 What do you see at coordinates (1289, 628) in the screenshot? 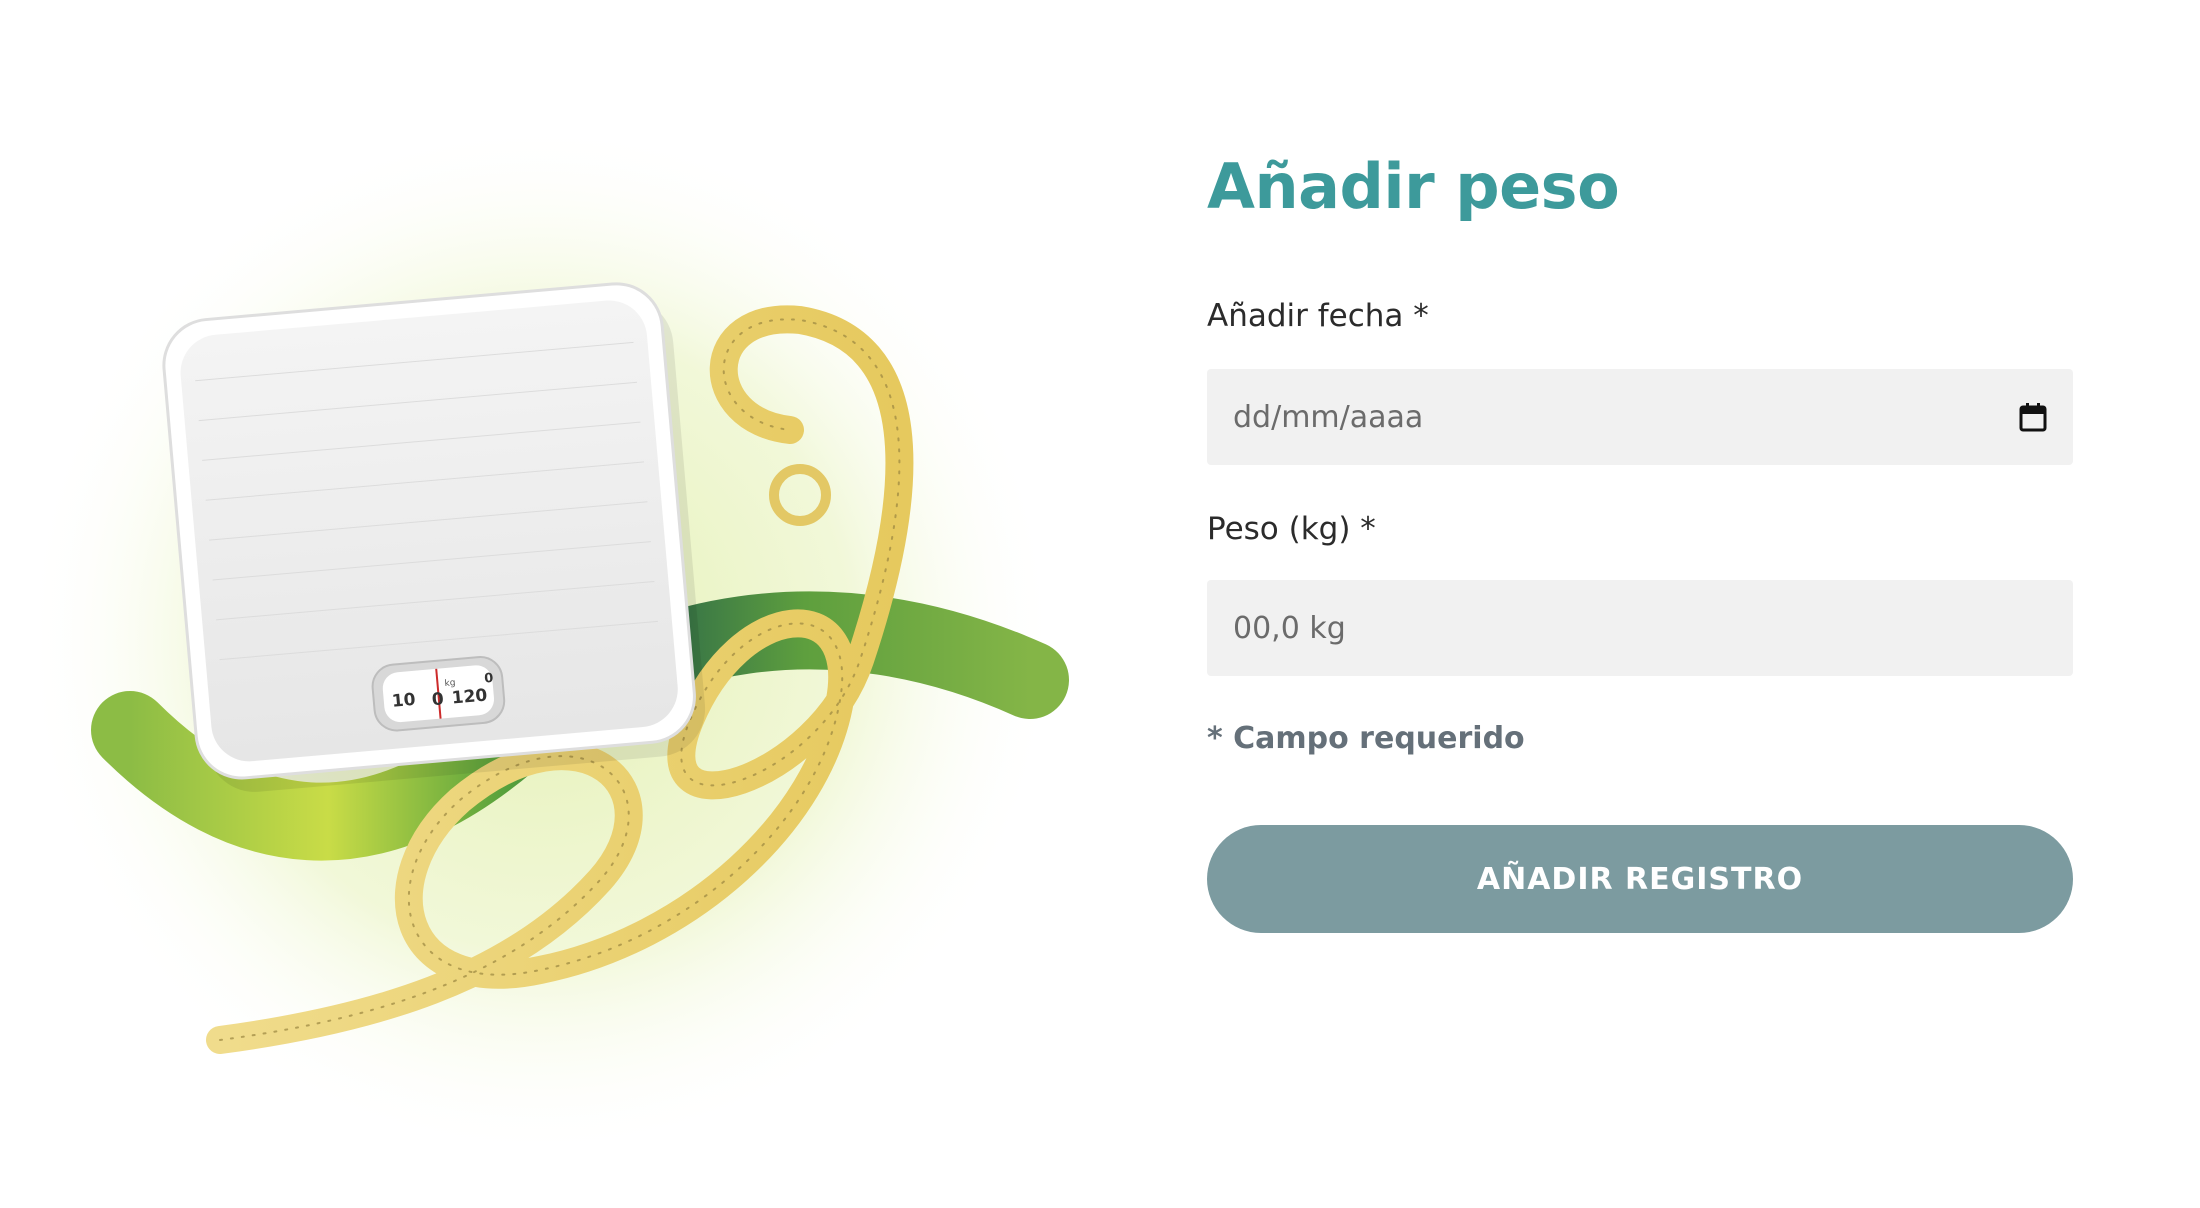
I see `weight-placeholder: 00,0 kg` at bounding box center [1289, 628].